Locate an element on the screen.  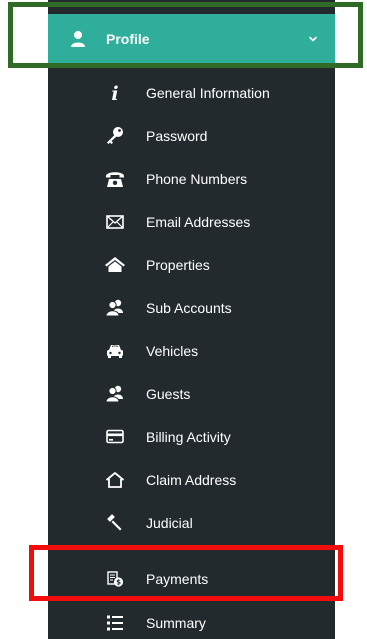
user-icon is located at coordinates (78, 39).